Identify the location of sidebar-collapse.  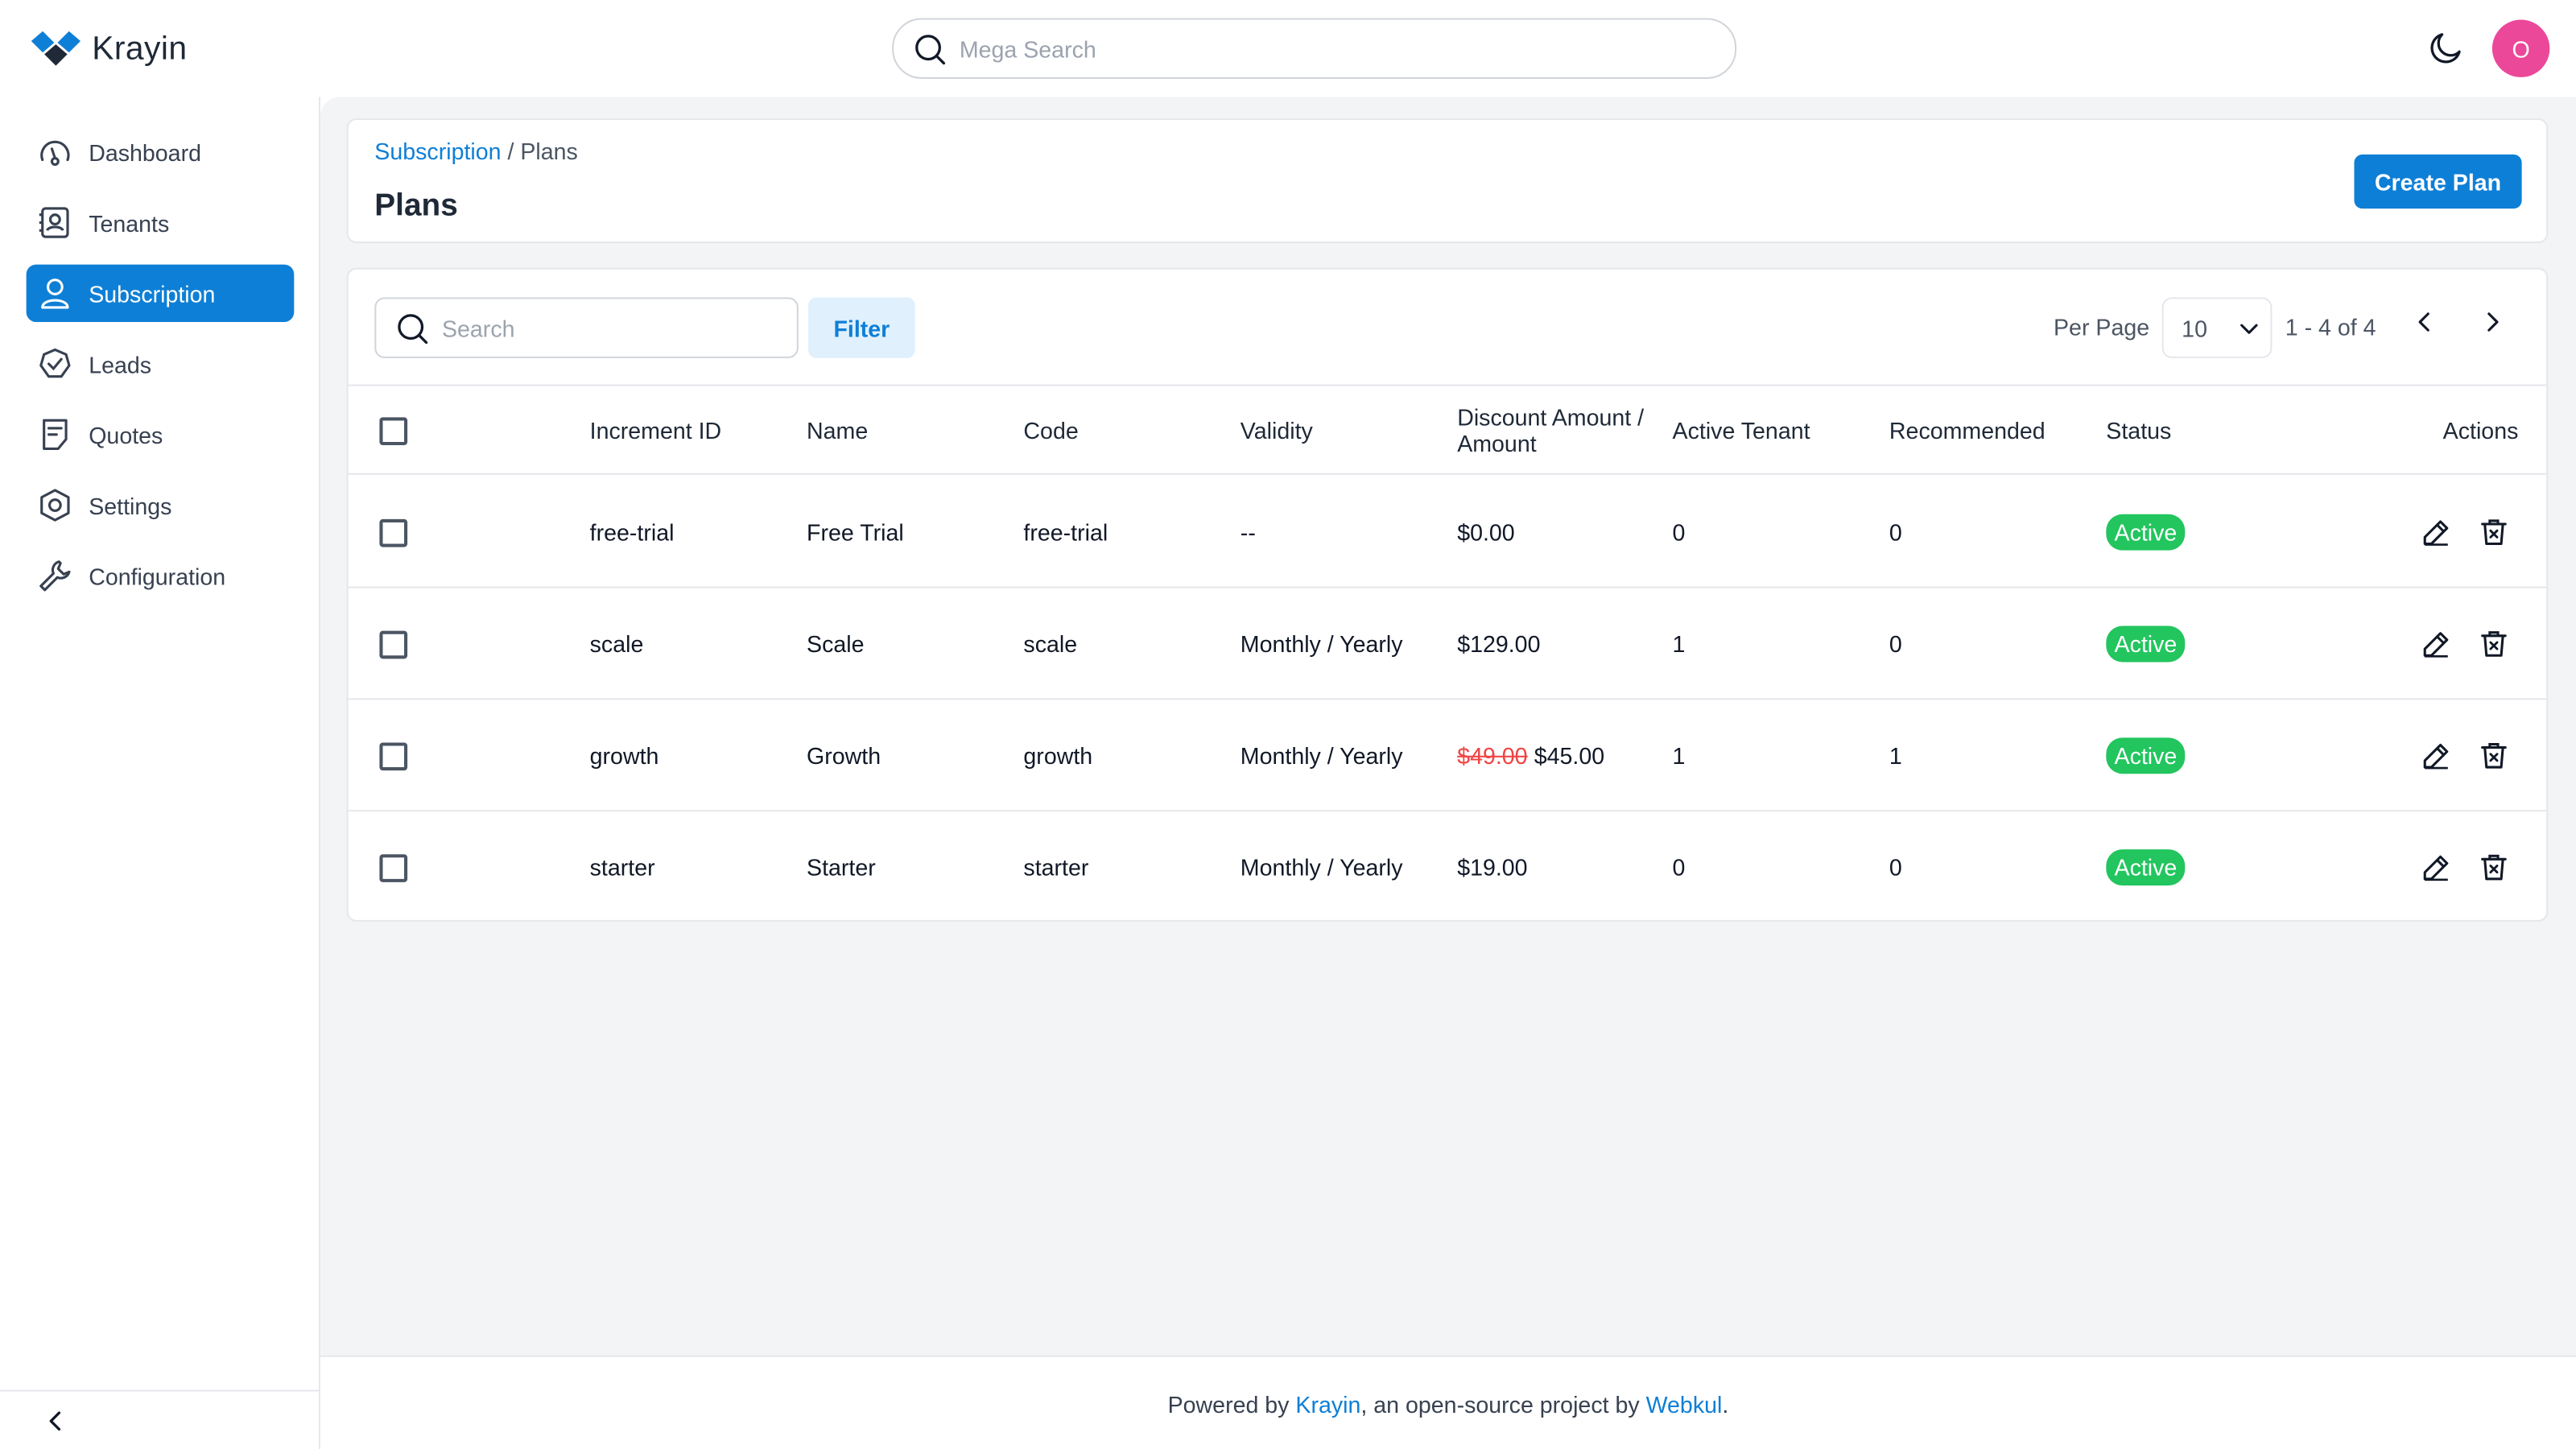
(160, 1419).